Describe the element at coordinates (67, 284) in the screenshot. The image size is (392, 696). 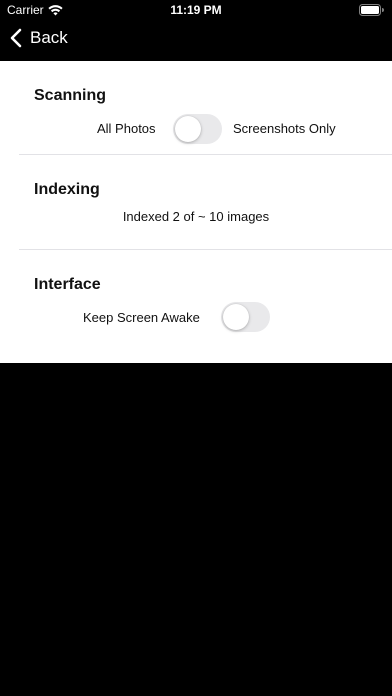
I see `interface-title: Interface` at that location.